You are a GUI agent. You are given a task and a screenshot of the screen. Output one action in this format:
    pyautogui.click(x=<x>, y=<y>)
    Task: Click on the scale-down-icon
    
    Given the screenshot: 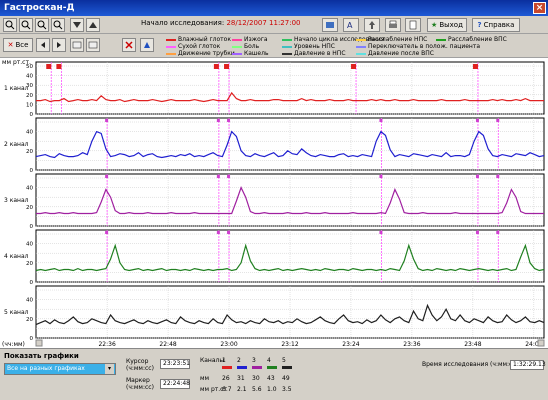 What is the action you would take?
    pyautogui.click(x=77, y=25)
    